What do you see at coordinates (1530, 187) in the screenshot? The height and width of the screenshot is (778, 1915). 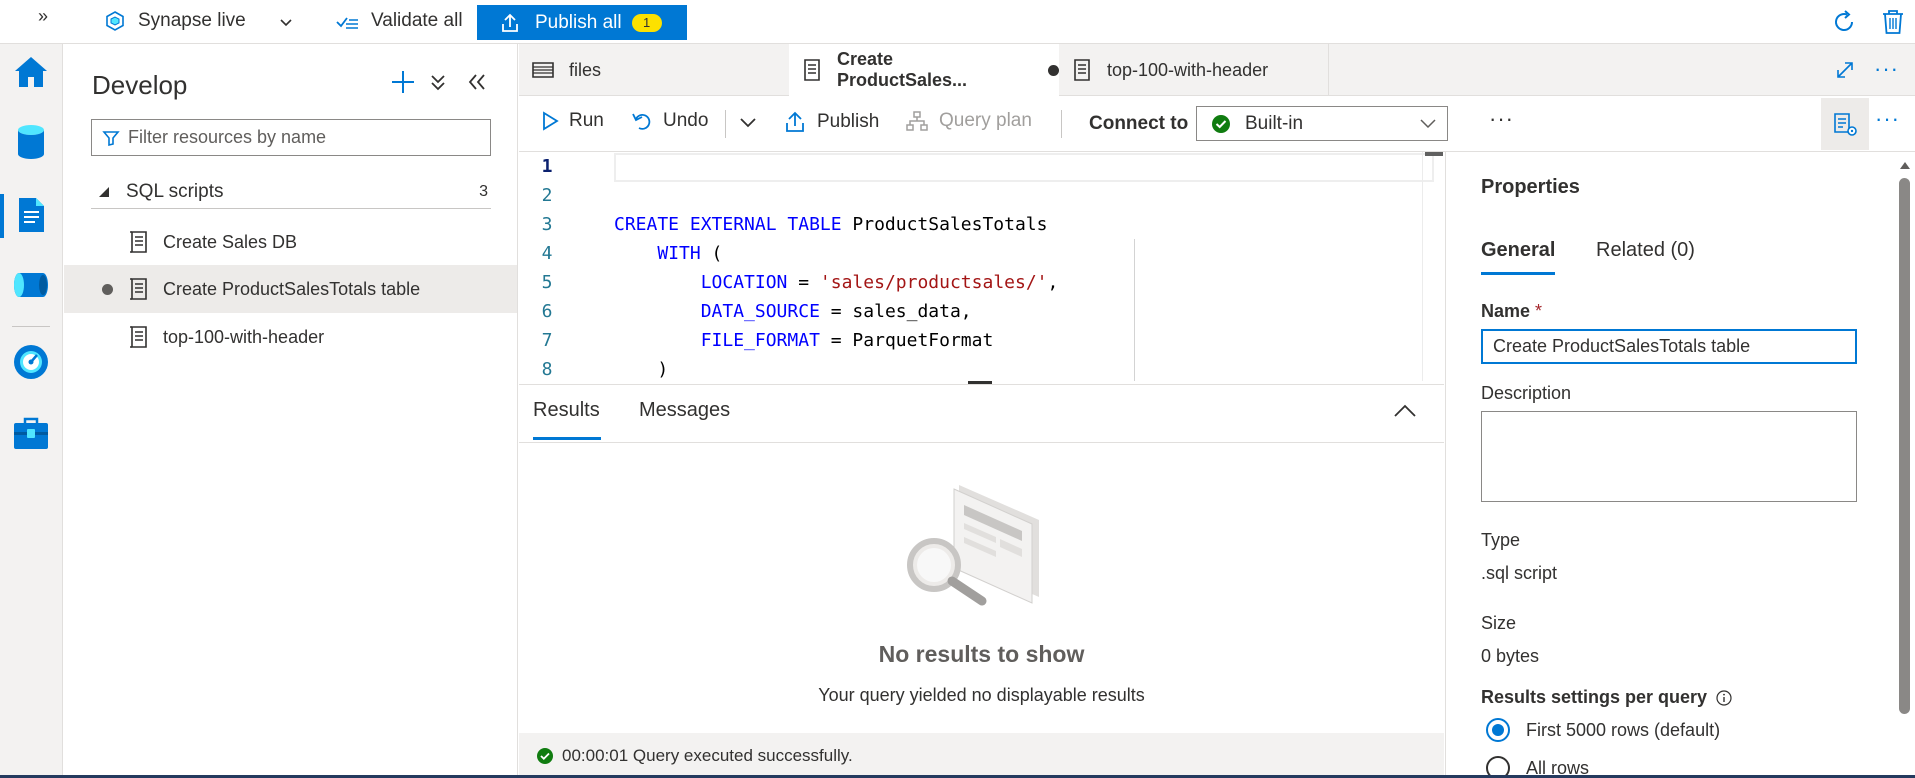 I see `properties-title: Properties` at bounding box center [1530, 187].